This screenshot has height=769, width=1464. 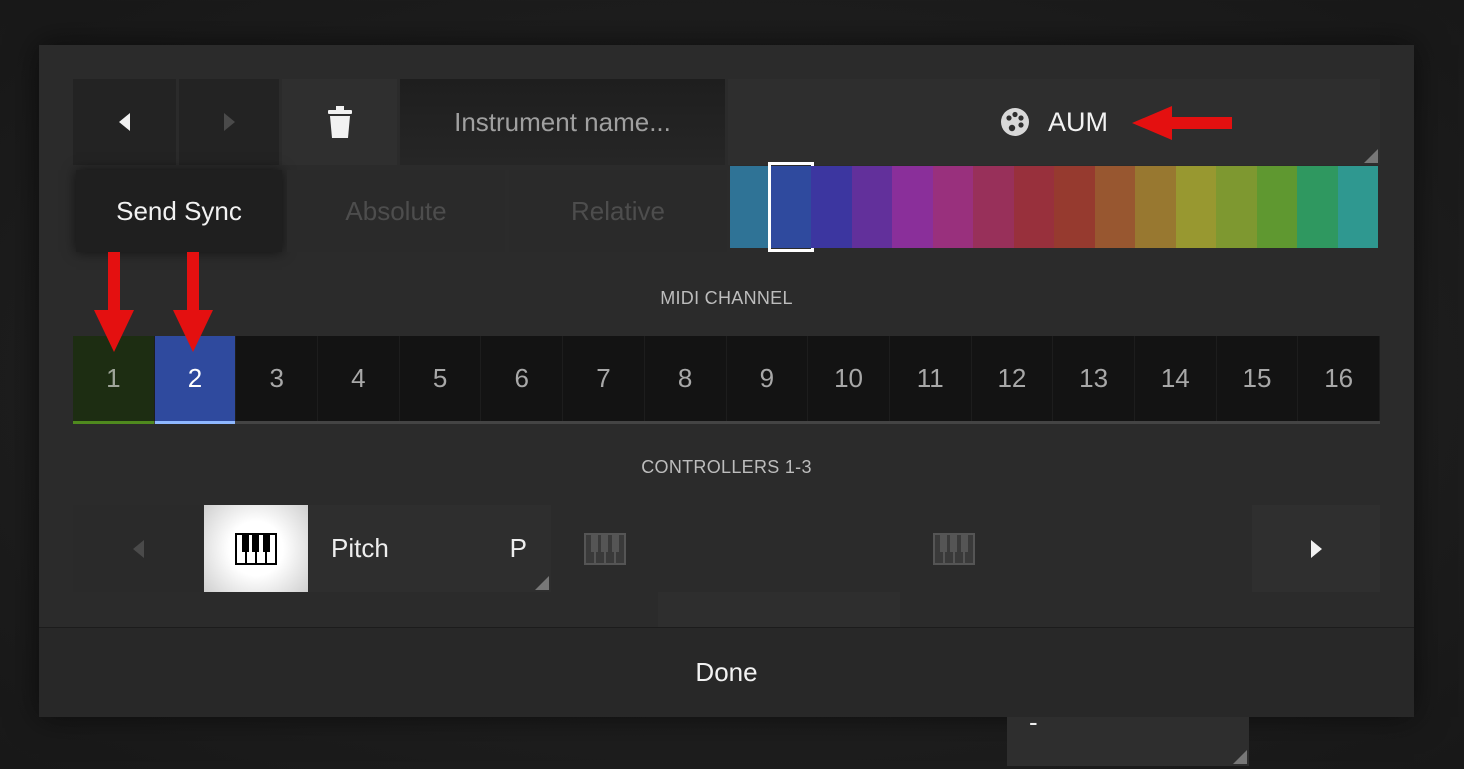 I want to click on controllers-next-button, so click(x=1316, y=548).